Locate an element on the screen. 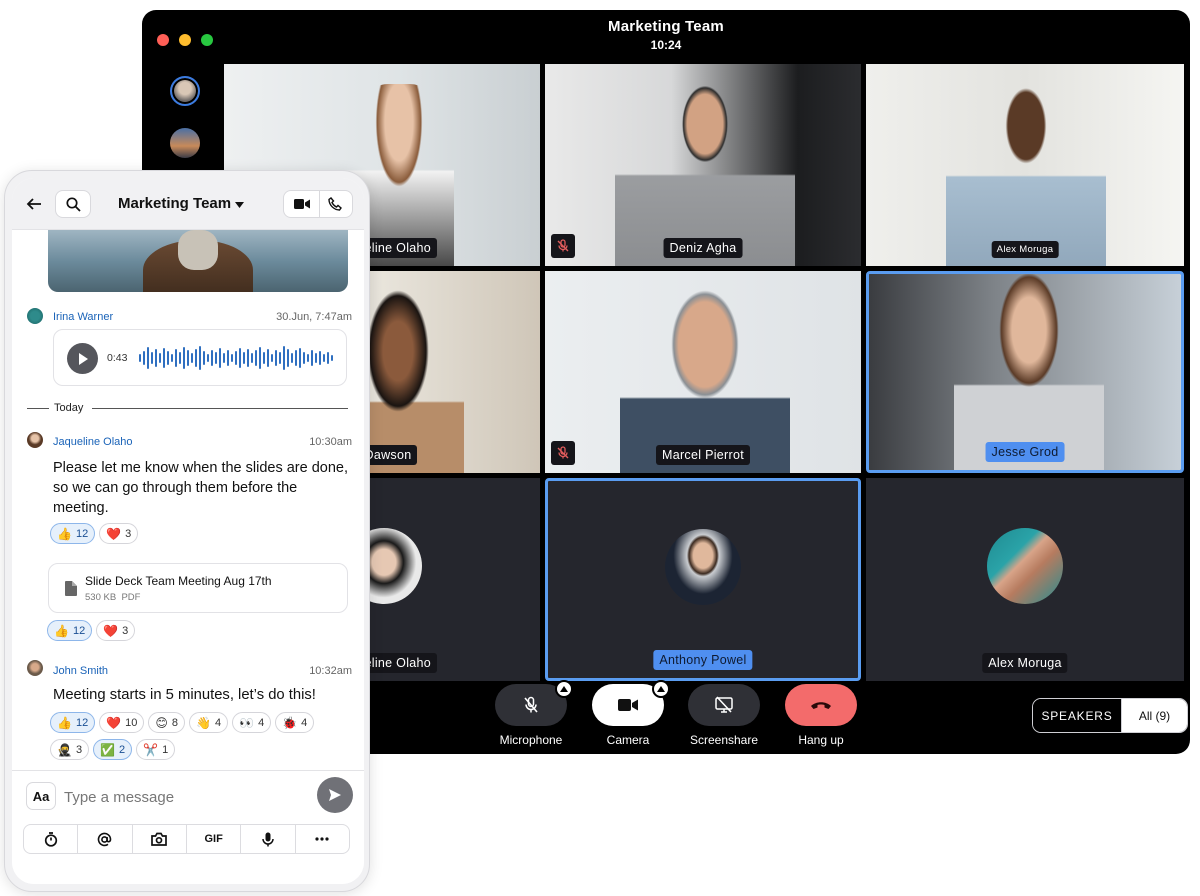 This screenshot has width=1200, height=896. gif-button: GIF is located at coordinates (214, 839).